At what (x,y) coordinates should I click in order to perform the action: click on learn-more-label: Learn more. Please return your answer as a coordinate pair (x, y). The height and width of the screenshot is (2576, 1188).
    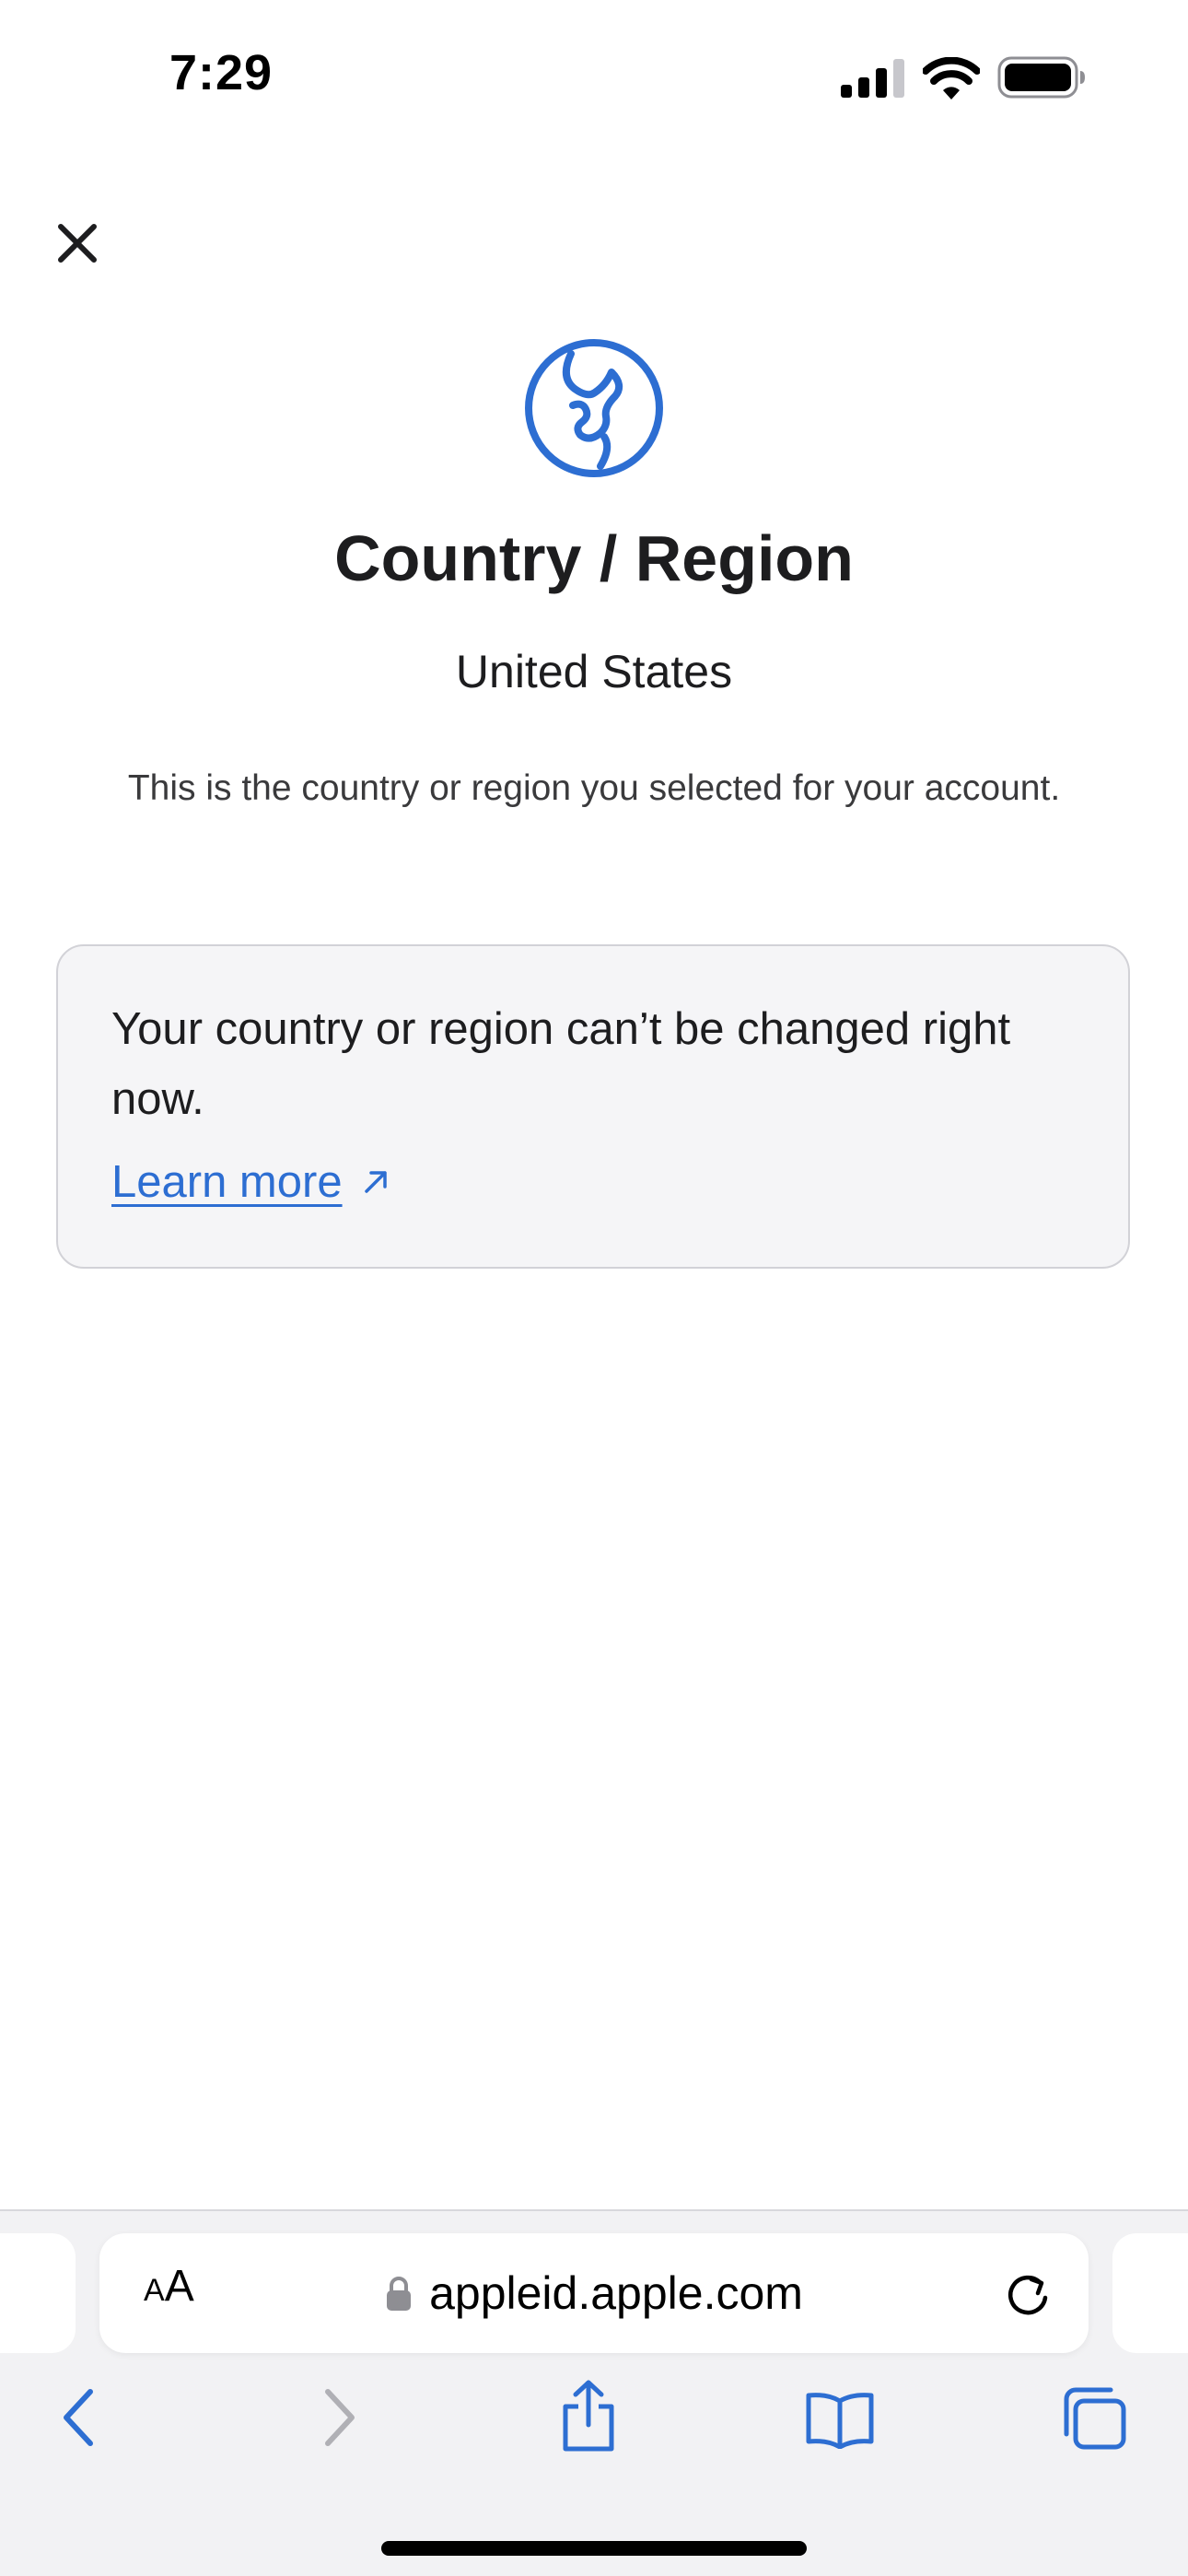
    Looking at the image, I should click on (227, 1182).